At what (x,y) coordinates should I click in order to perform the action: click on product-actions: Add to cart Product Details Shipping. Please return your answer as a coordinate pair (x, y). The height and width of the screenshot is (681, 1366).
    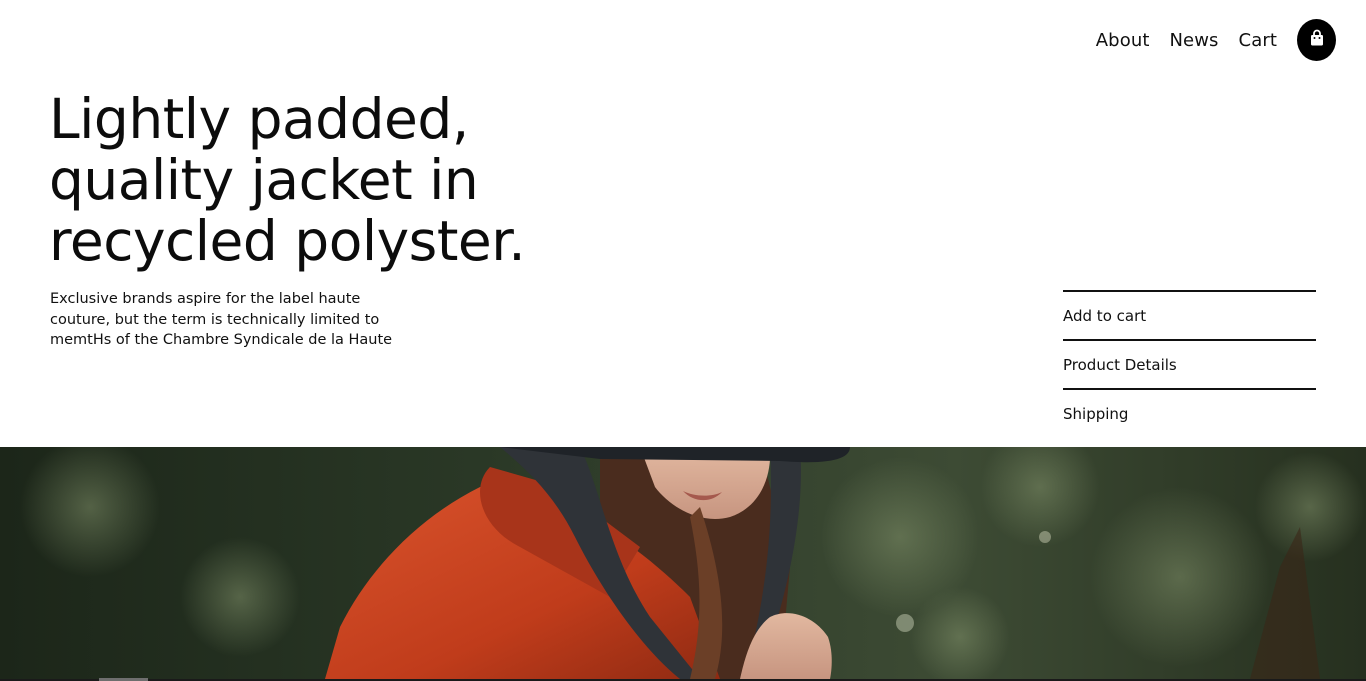
    Looking at the image, I should click on (1189, 363).